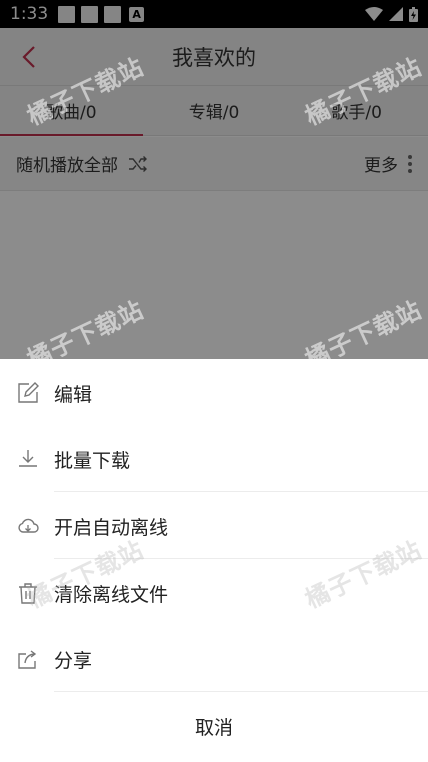 The height and width of the screenshot is (762, 428). I want to click on trash-icon, so click(28, 593).